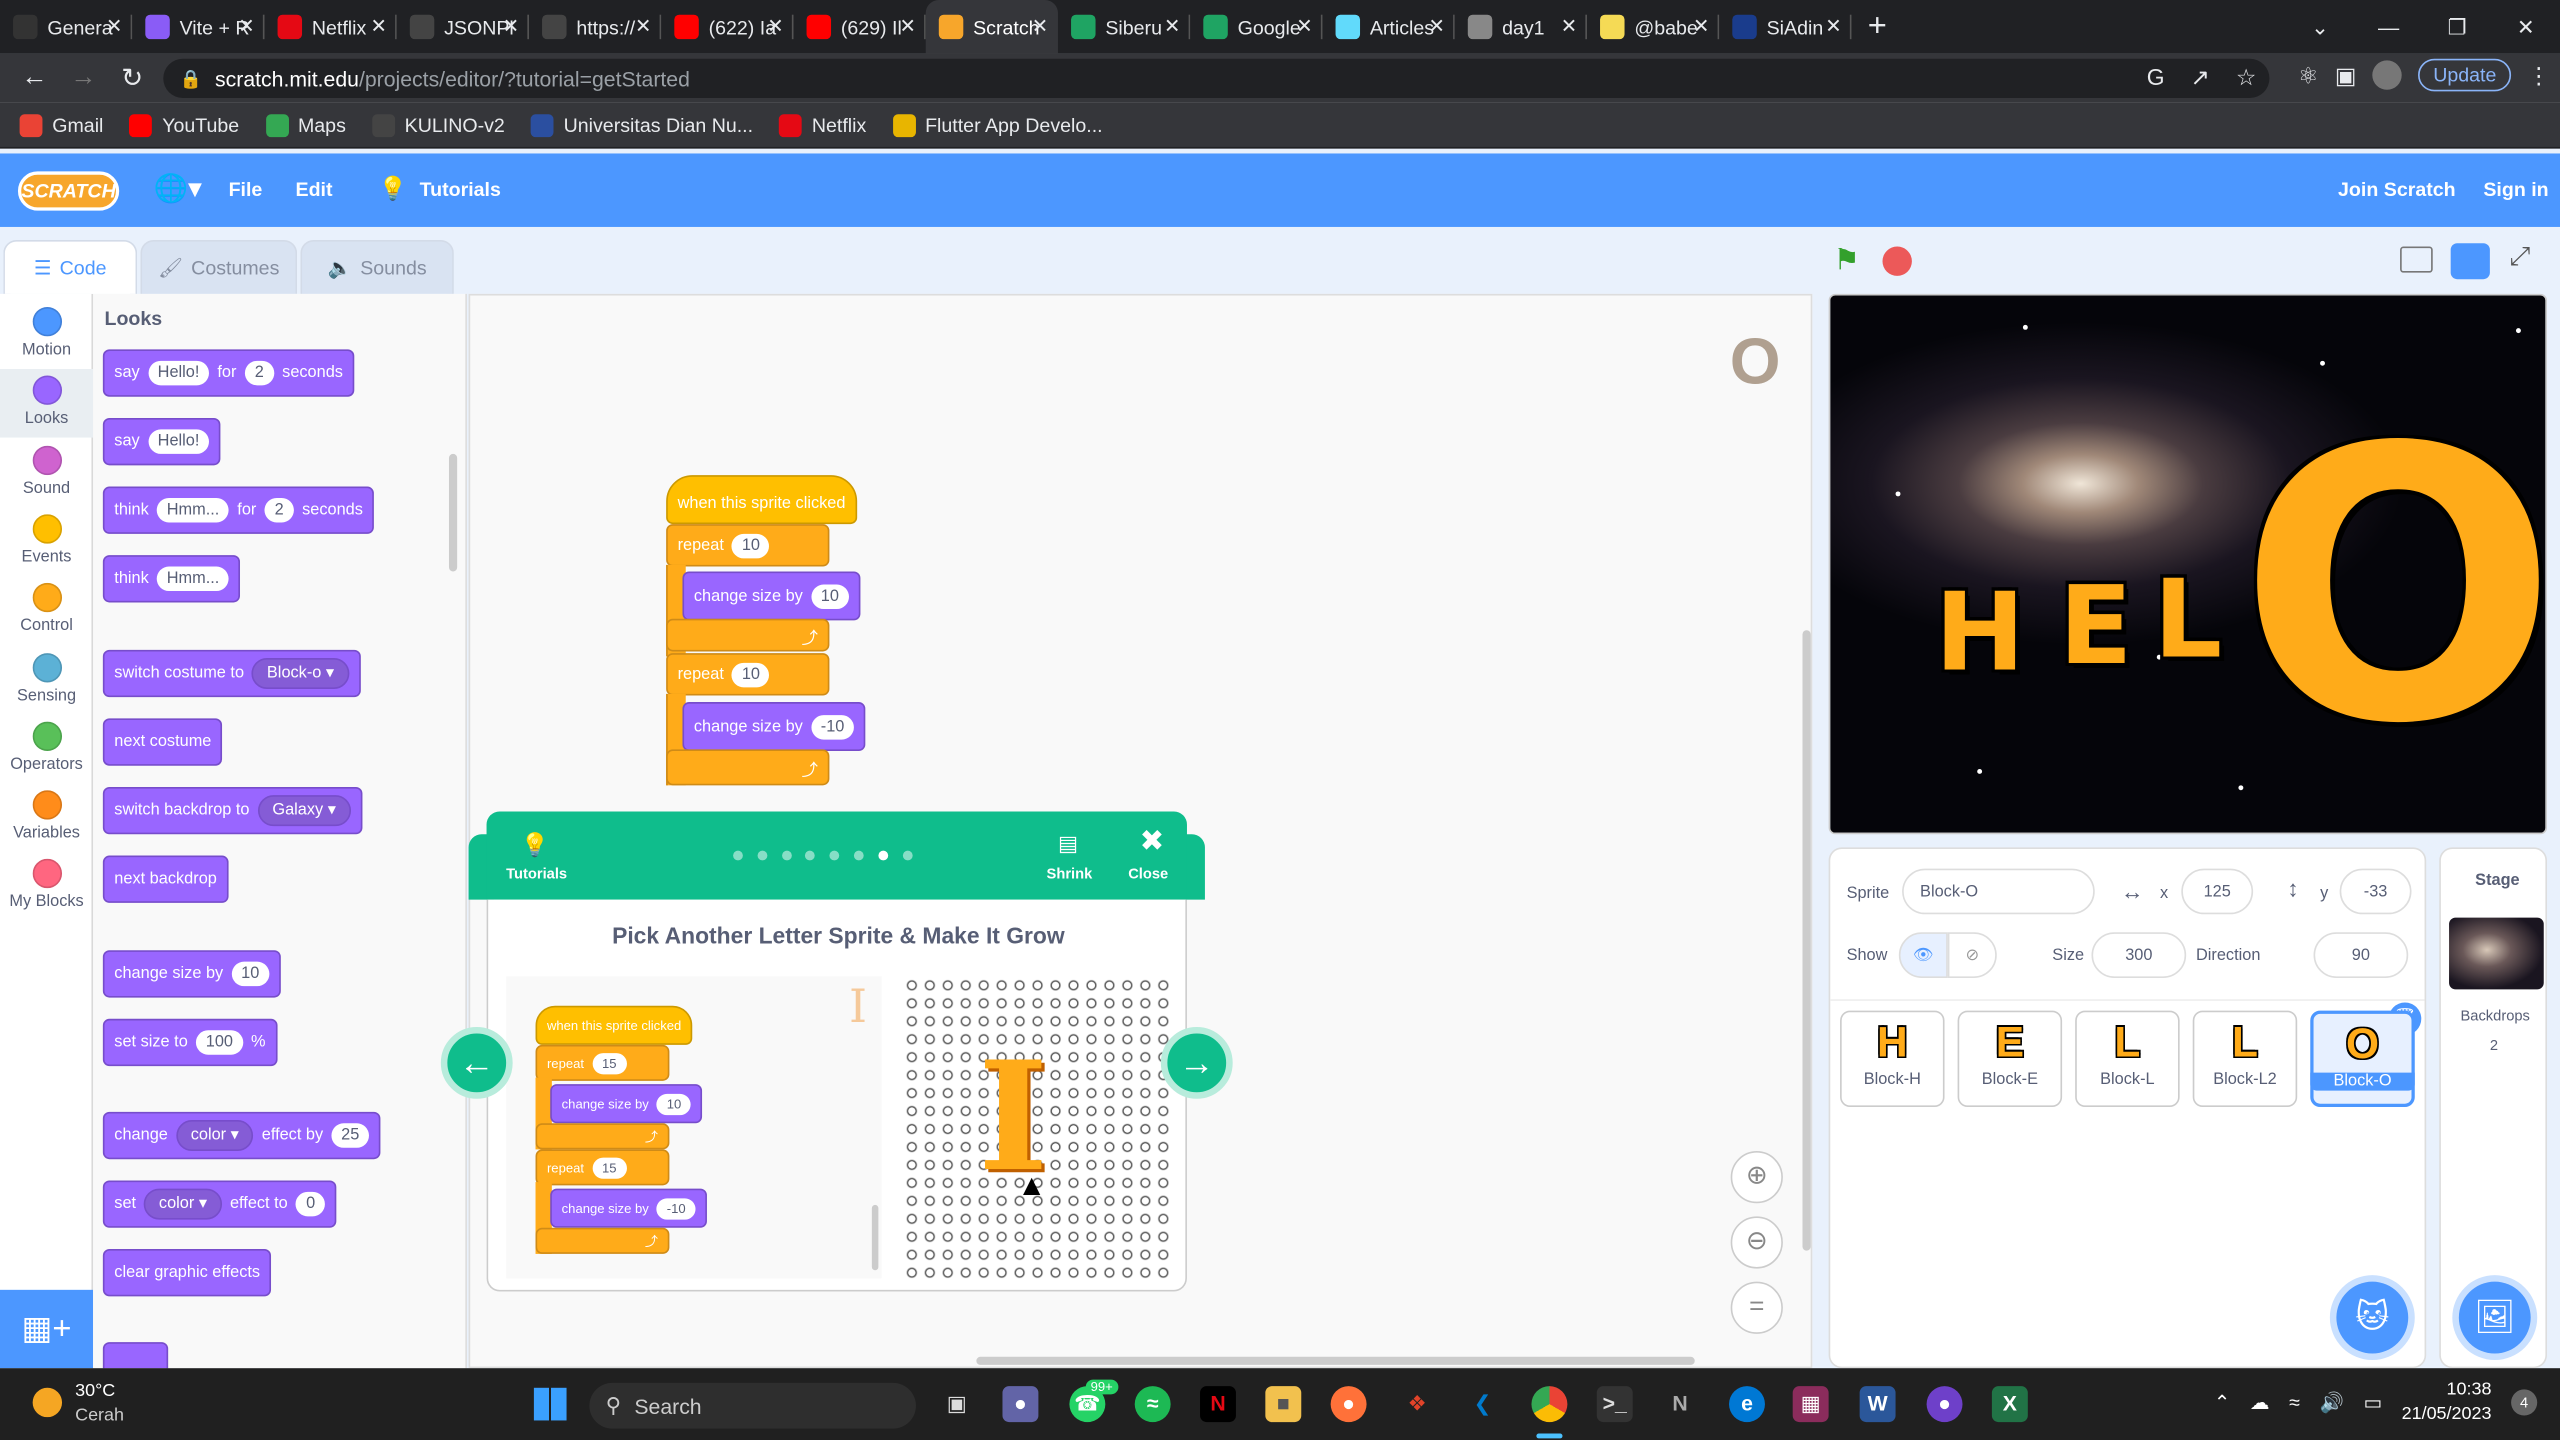 The image size is (2560, 1440). Describe the element at coordinates (304, 811) in the screenshot. I see `backdrop-dropdown: Galaxy ▾` at that location.